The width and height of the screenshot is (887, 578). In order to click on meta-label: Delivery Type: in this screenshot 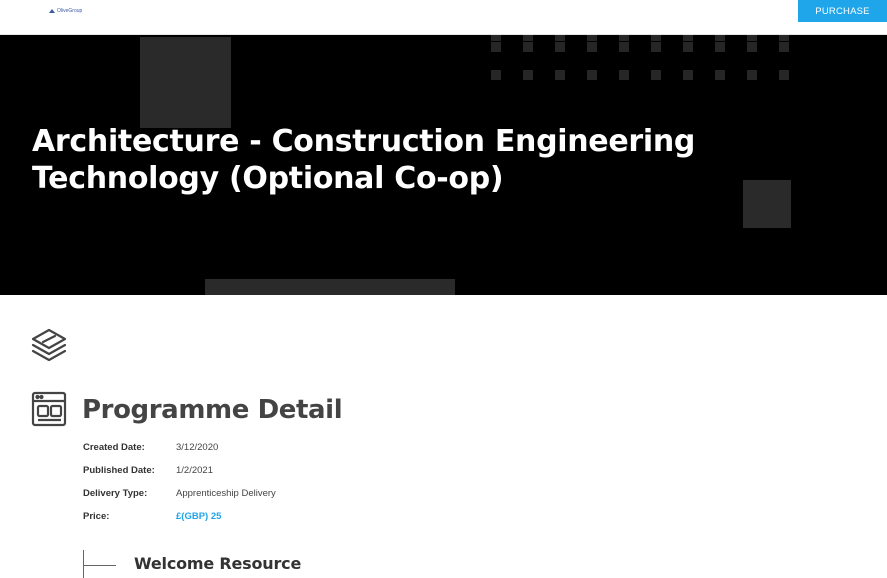, I will do `click(115, 493)`.